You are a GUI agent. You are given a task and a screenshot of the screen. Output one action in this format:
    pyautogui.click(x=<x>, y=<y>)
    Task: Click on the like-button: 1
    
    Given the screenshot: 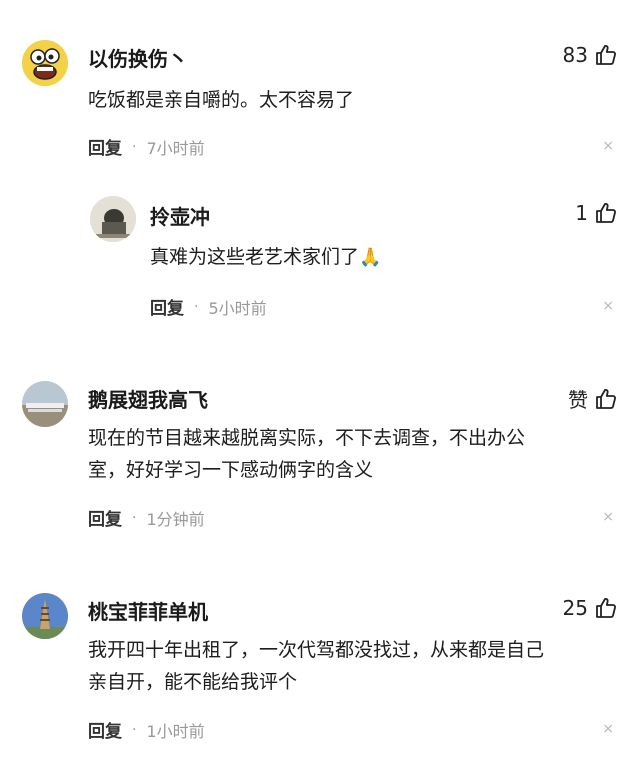 What is the action you would take?
    pyautogui.click(x=596, y=213)
    